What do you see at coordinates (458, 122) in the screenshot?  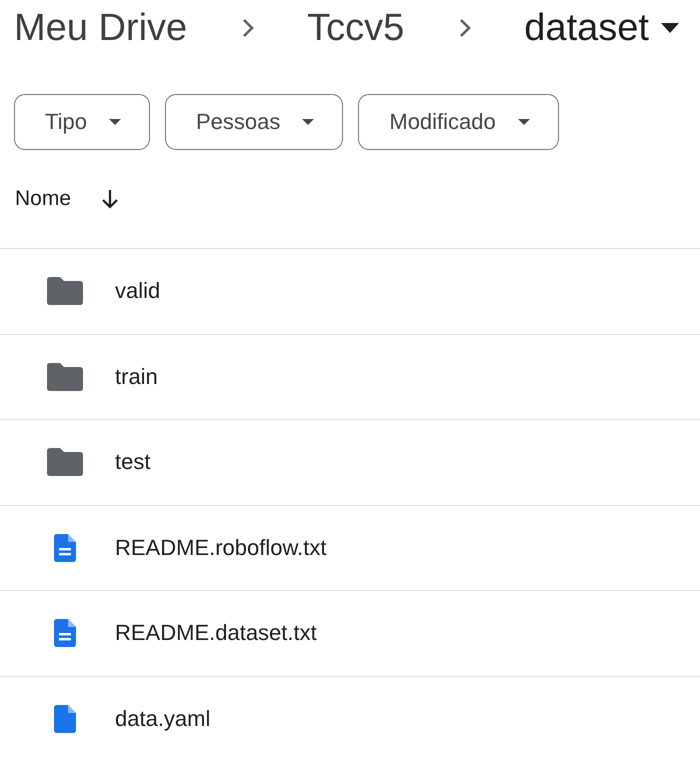 I see `filter-chip: Modificado` at bounding box center [458, 122].